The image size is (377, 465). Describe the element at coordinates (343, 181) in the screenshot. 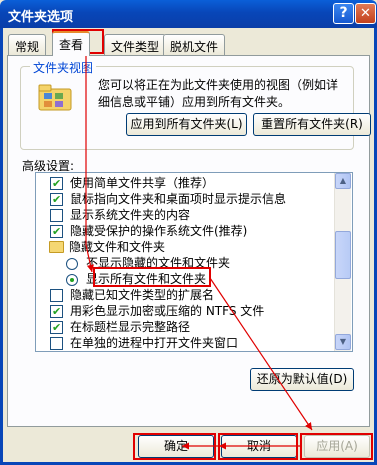

I see `scroll-up-arrow-icon: ▲` at that location.